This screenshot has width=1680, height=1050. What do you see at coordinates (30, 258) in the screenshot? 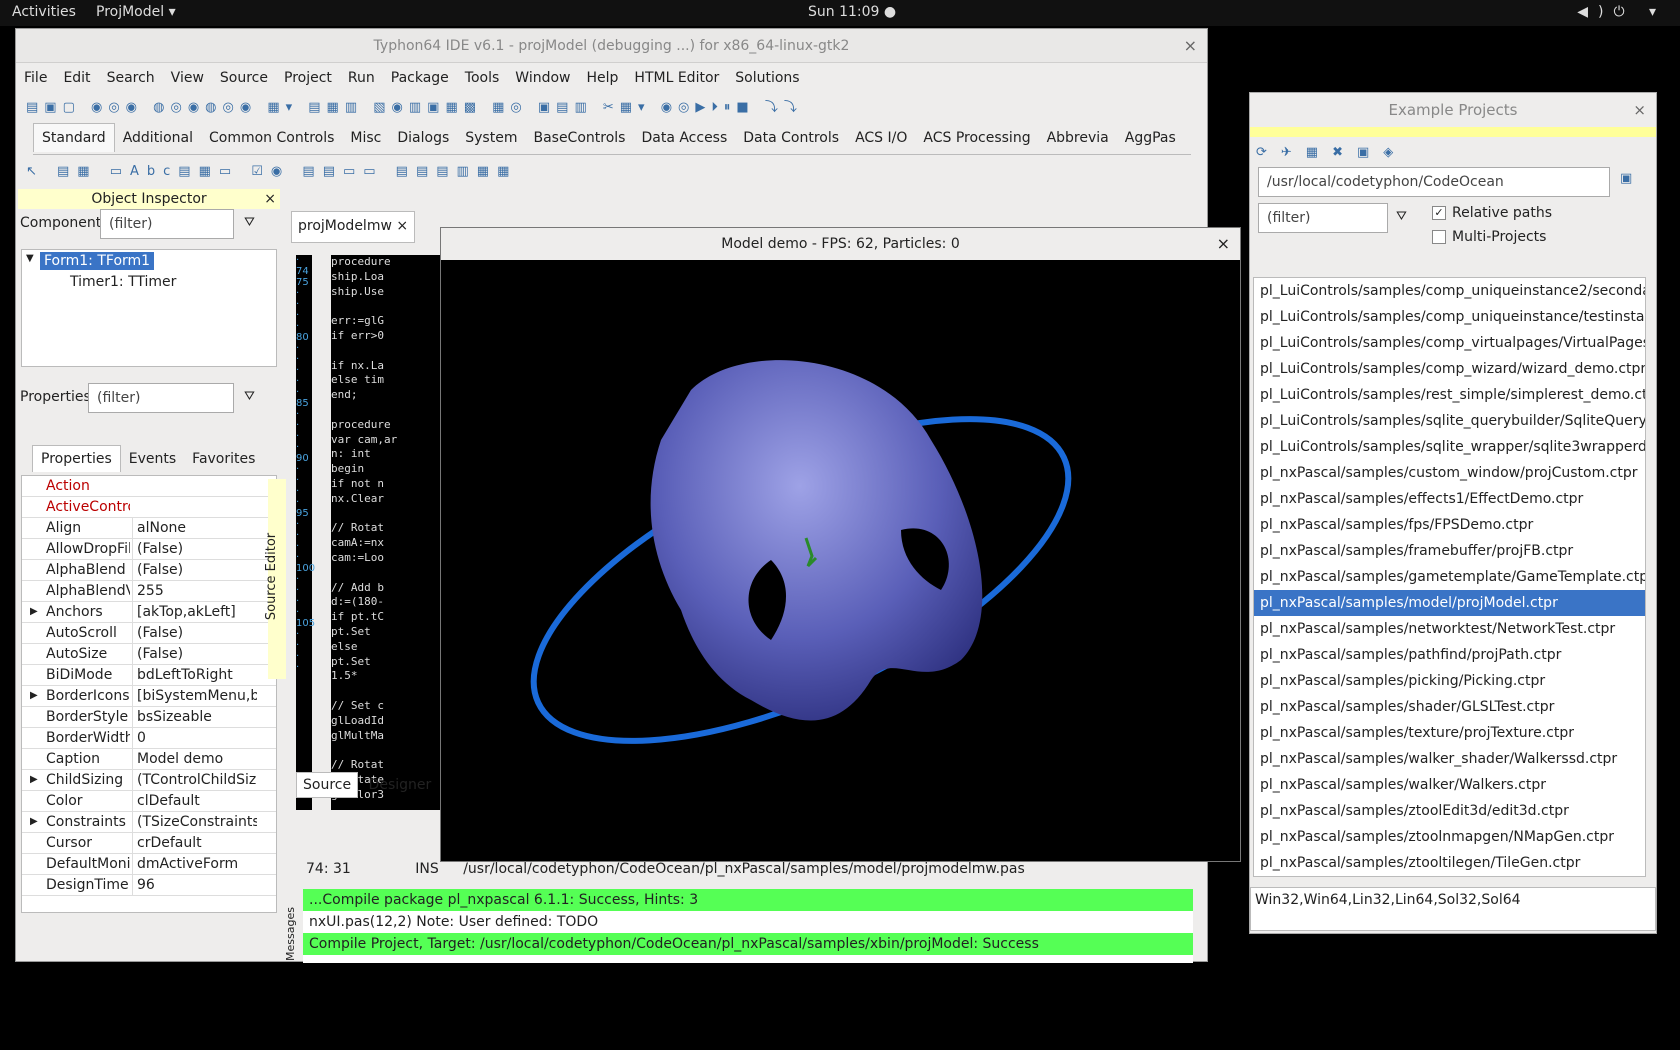
I see `expand-icon: ▼` at bounding box center [30, 258].